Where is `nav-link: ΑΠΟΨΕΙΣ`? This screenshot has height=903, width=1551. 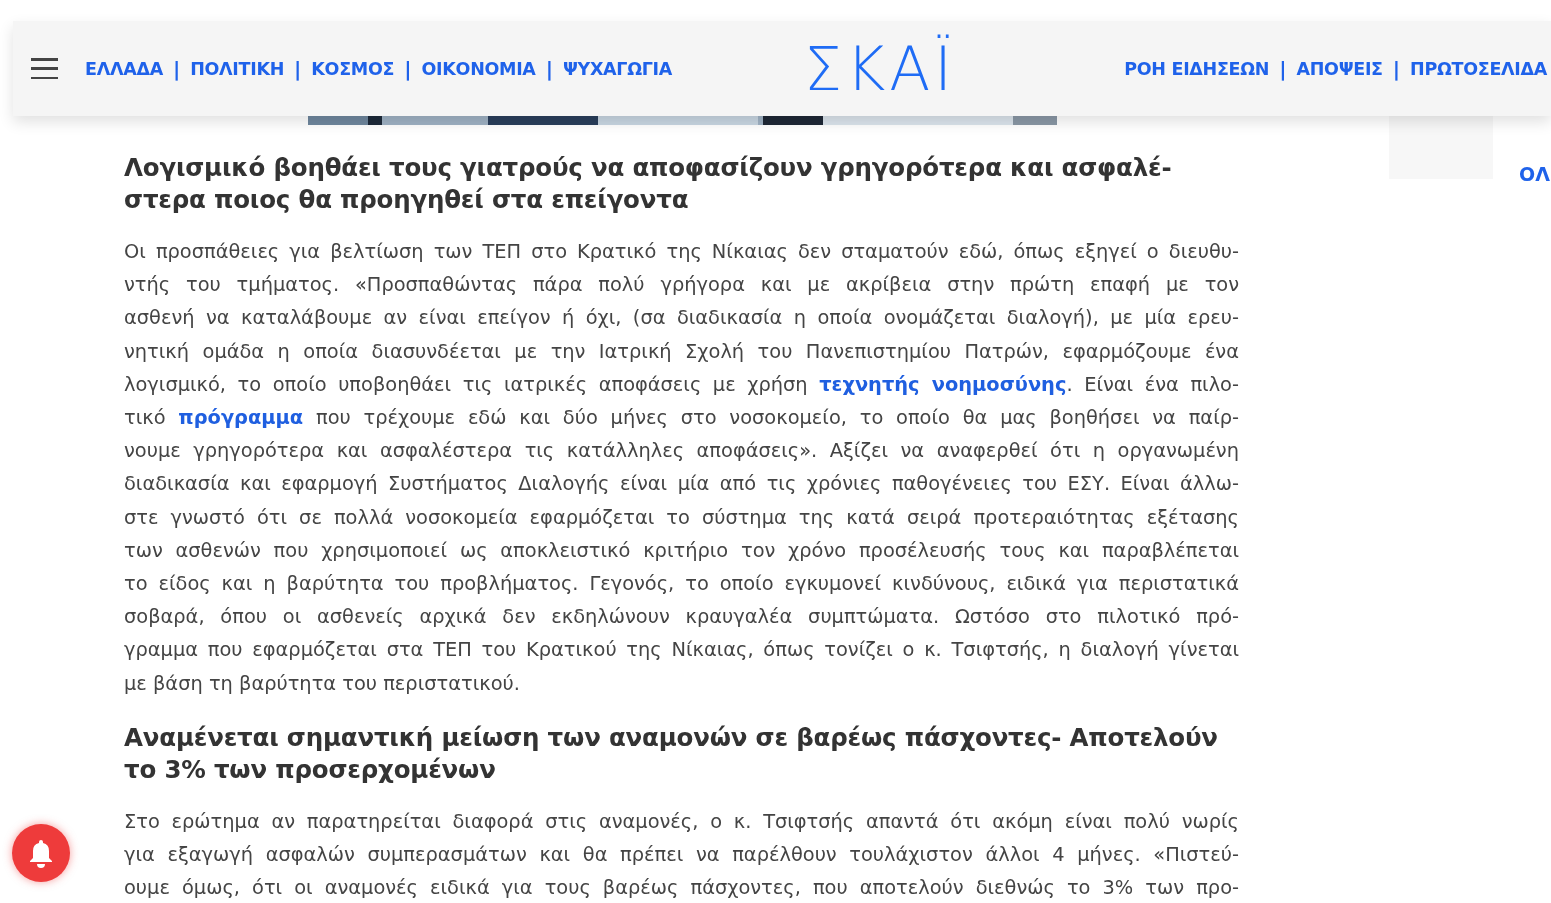 nav-link: ΑΠΟΨΕΙΣ is located at coordinates (1339, 68).